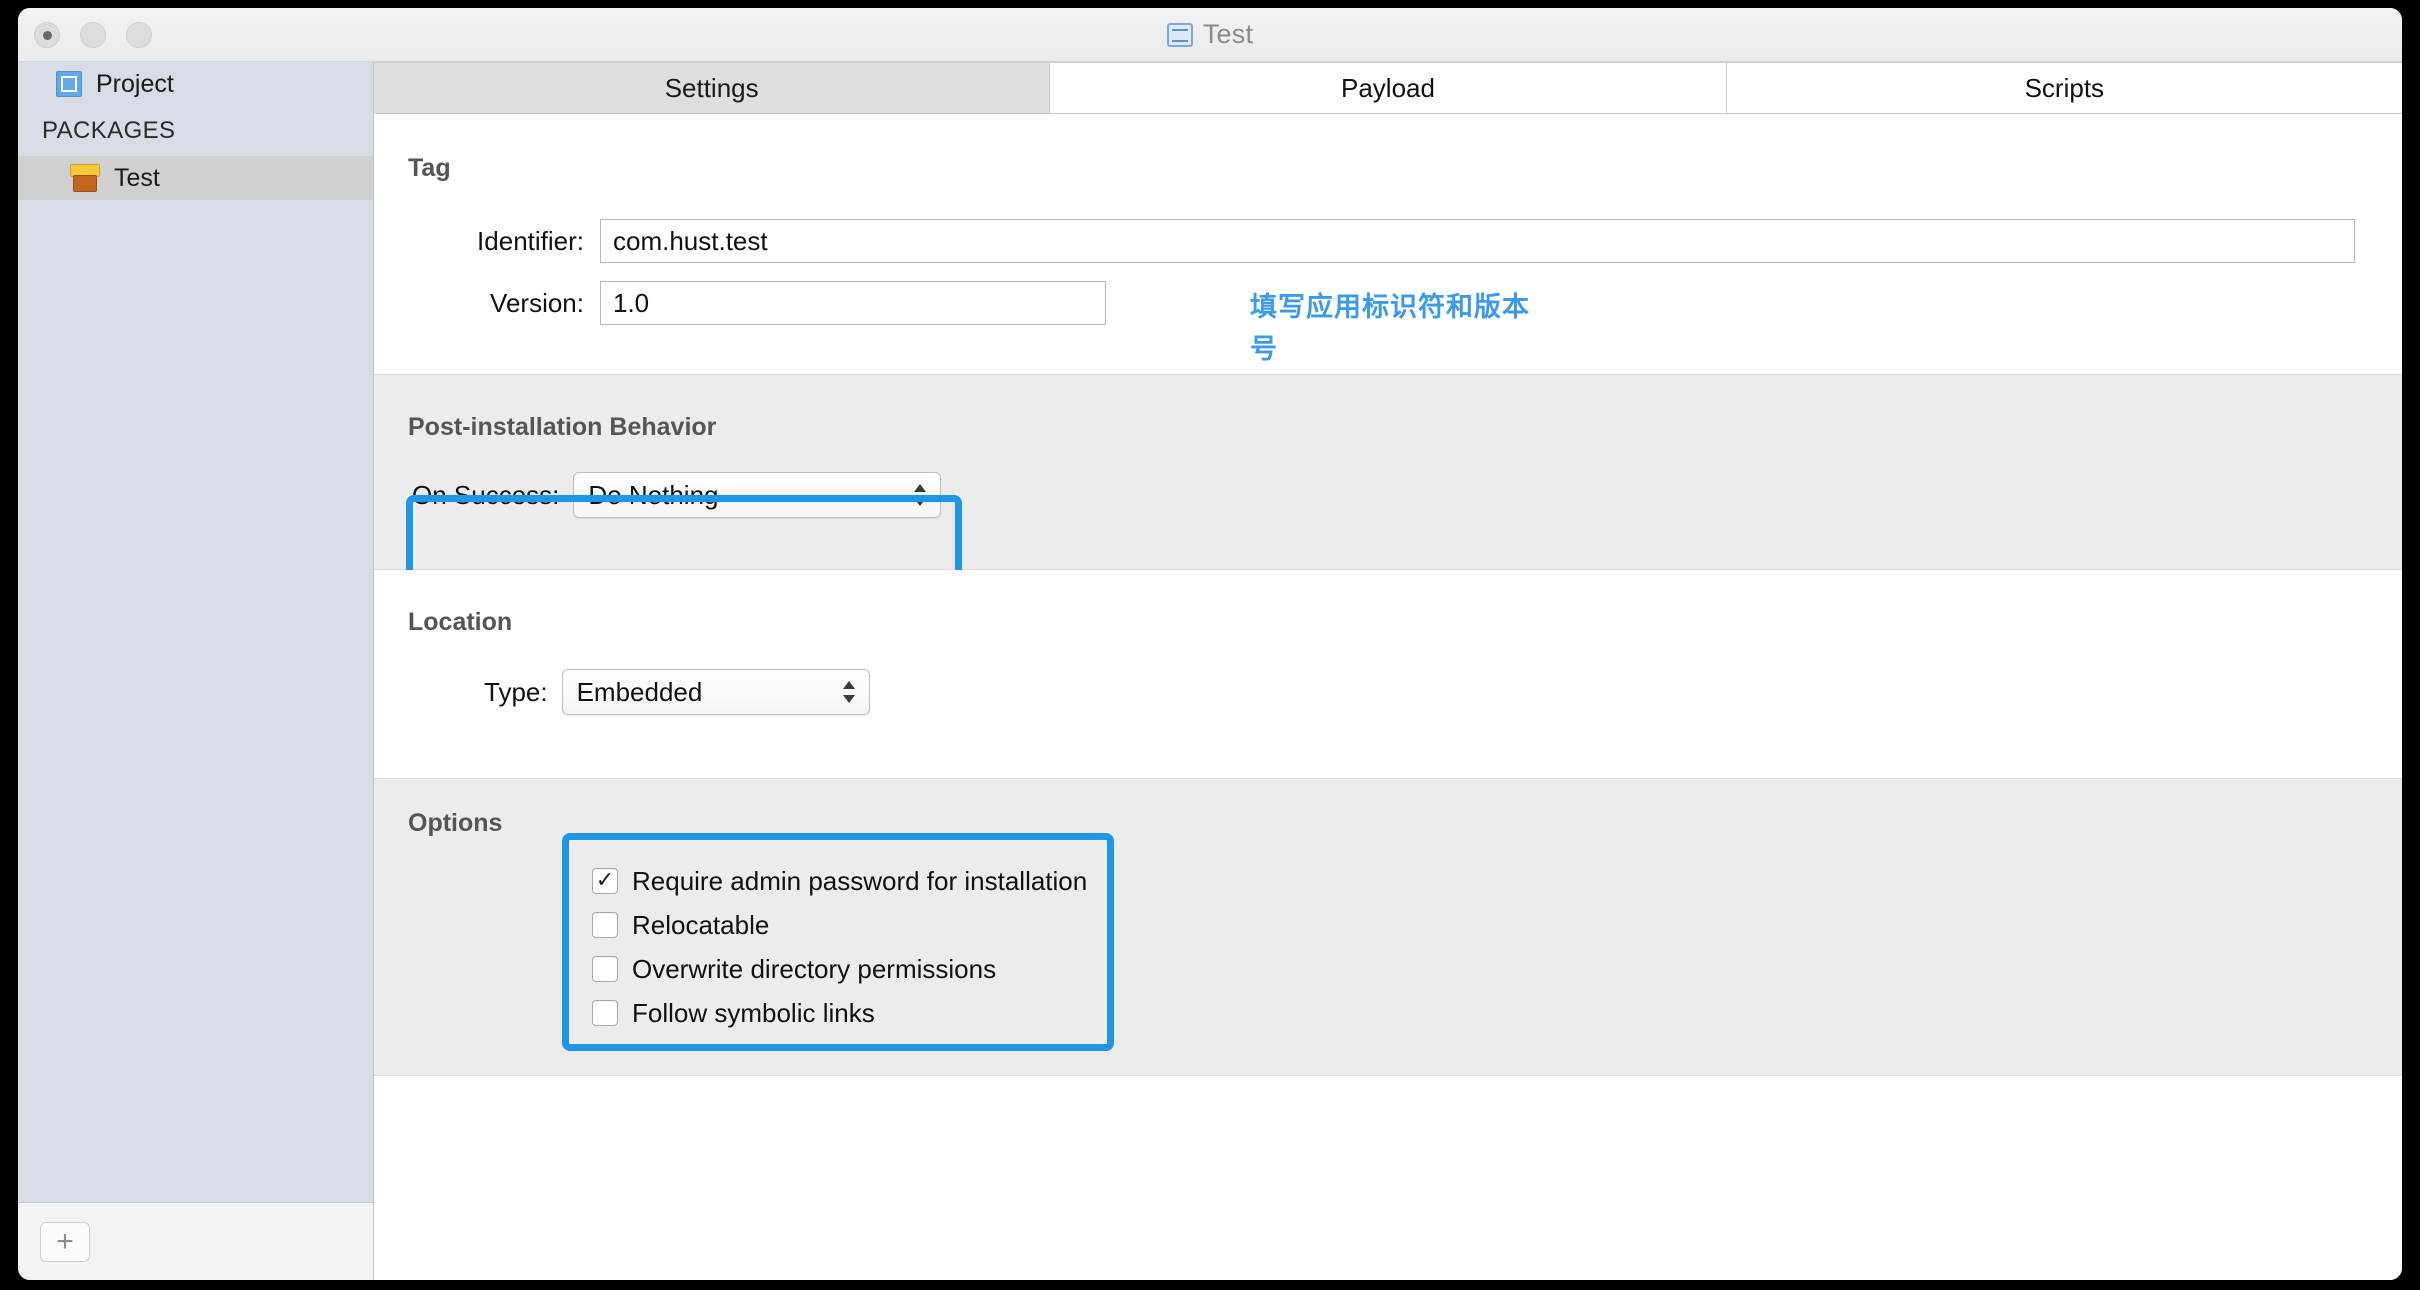 Image resolution: width=2420 pixels, height=1290 pixels. Describe the element at coordinates (860, 880) in the screenshot. I see `checkbox-label-require-admin: Require admin password for installation` at that location.